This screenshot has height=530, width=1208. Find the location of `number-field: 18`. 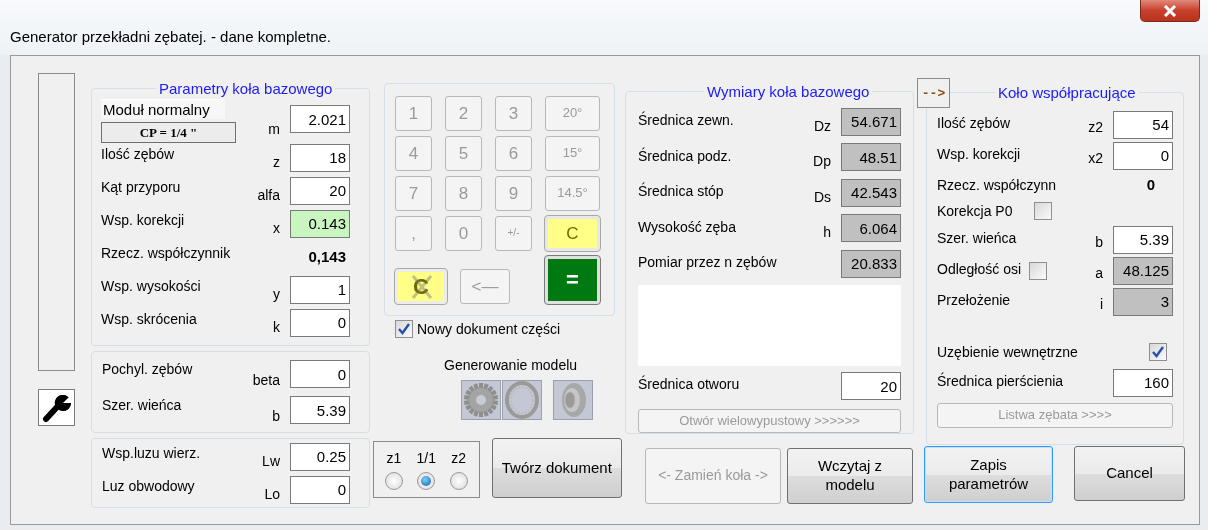

number-field: 18 is located at coordinates (320, 157).